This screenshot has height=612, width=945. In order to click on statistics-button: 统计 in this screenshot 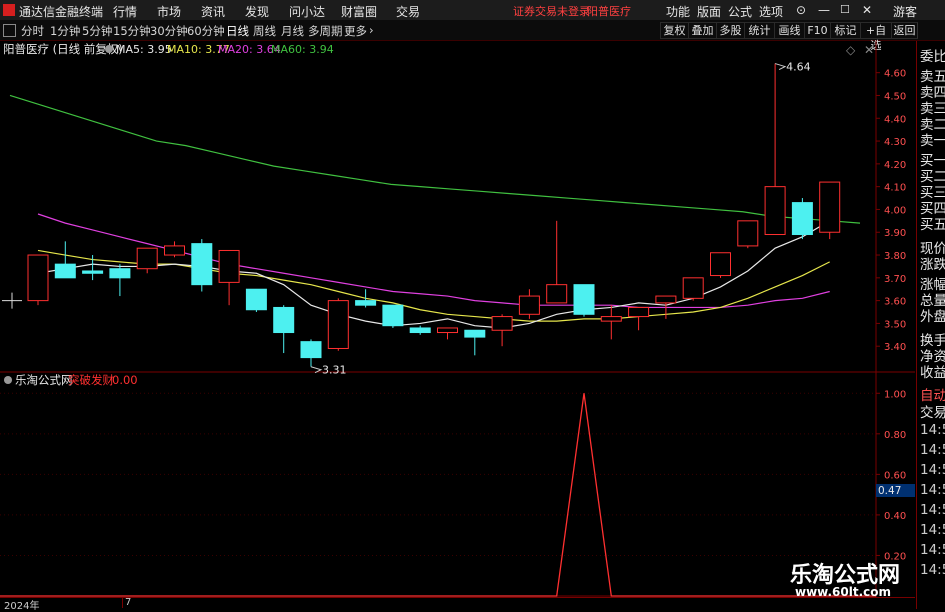, I will do `click(759, 30)`.